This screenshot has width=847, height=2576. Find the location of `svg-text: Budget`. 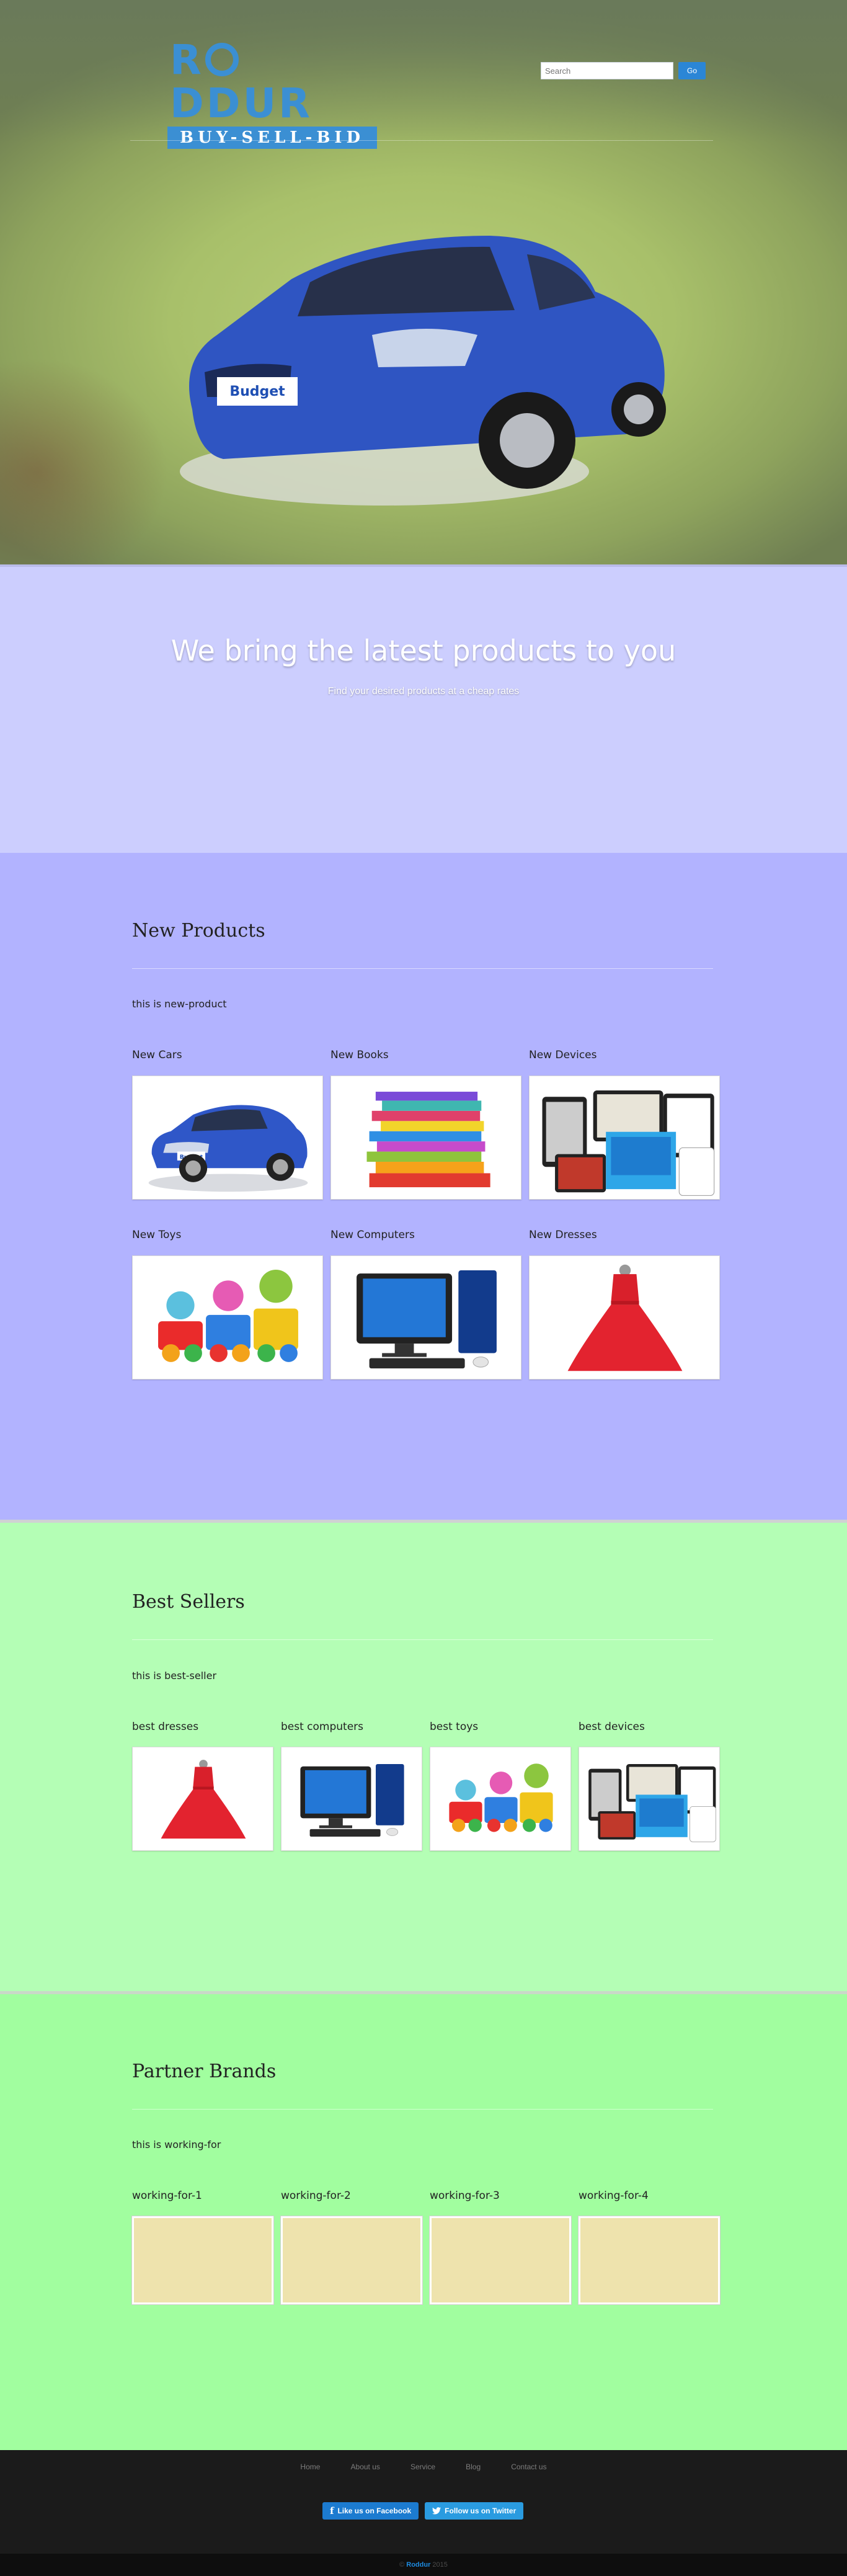

svg-text: Budget is located at coordinates (257, 392).